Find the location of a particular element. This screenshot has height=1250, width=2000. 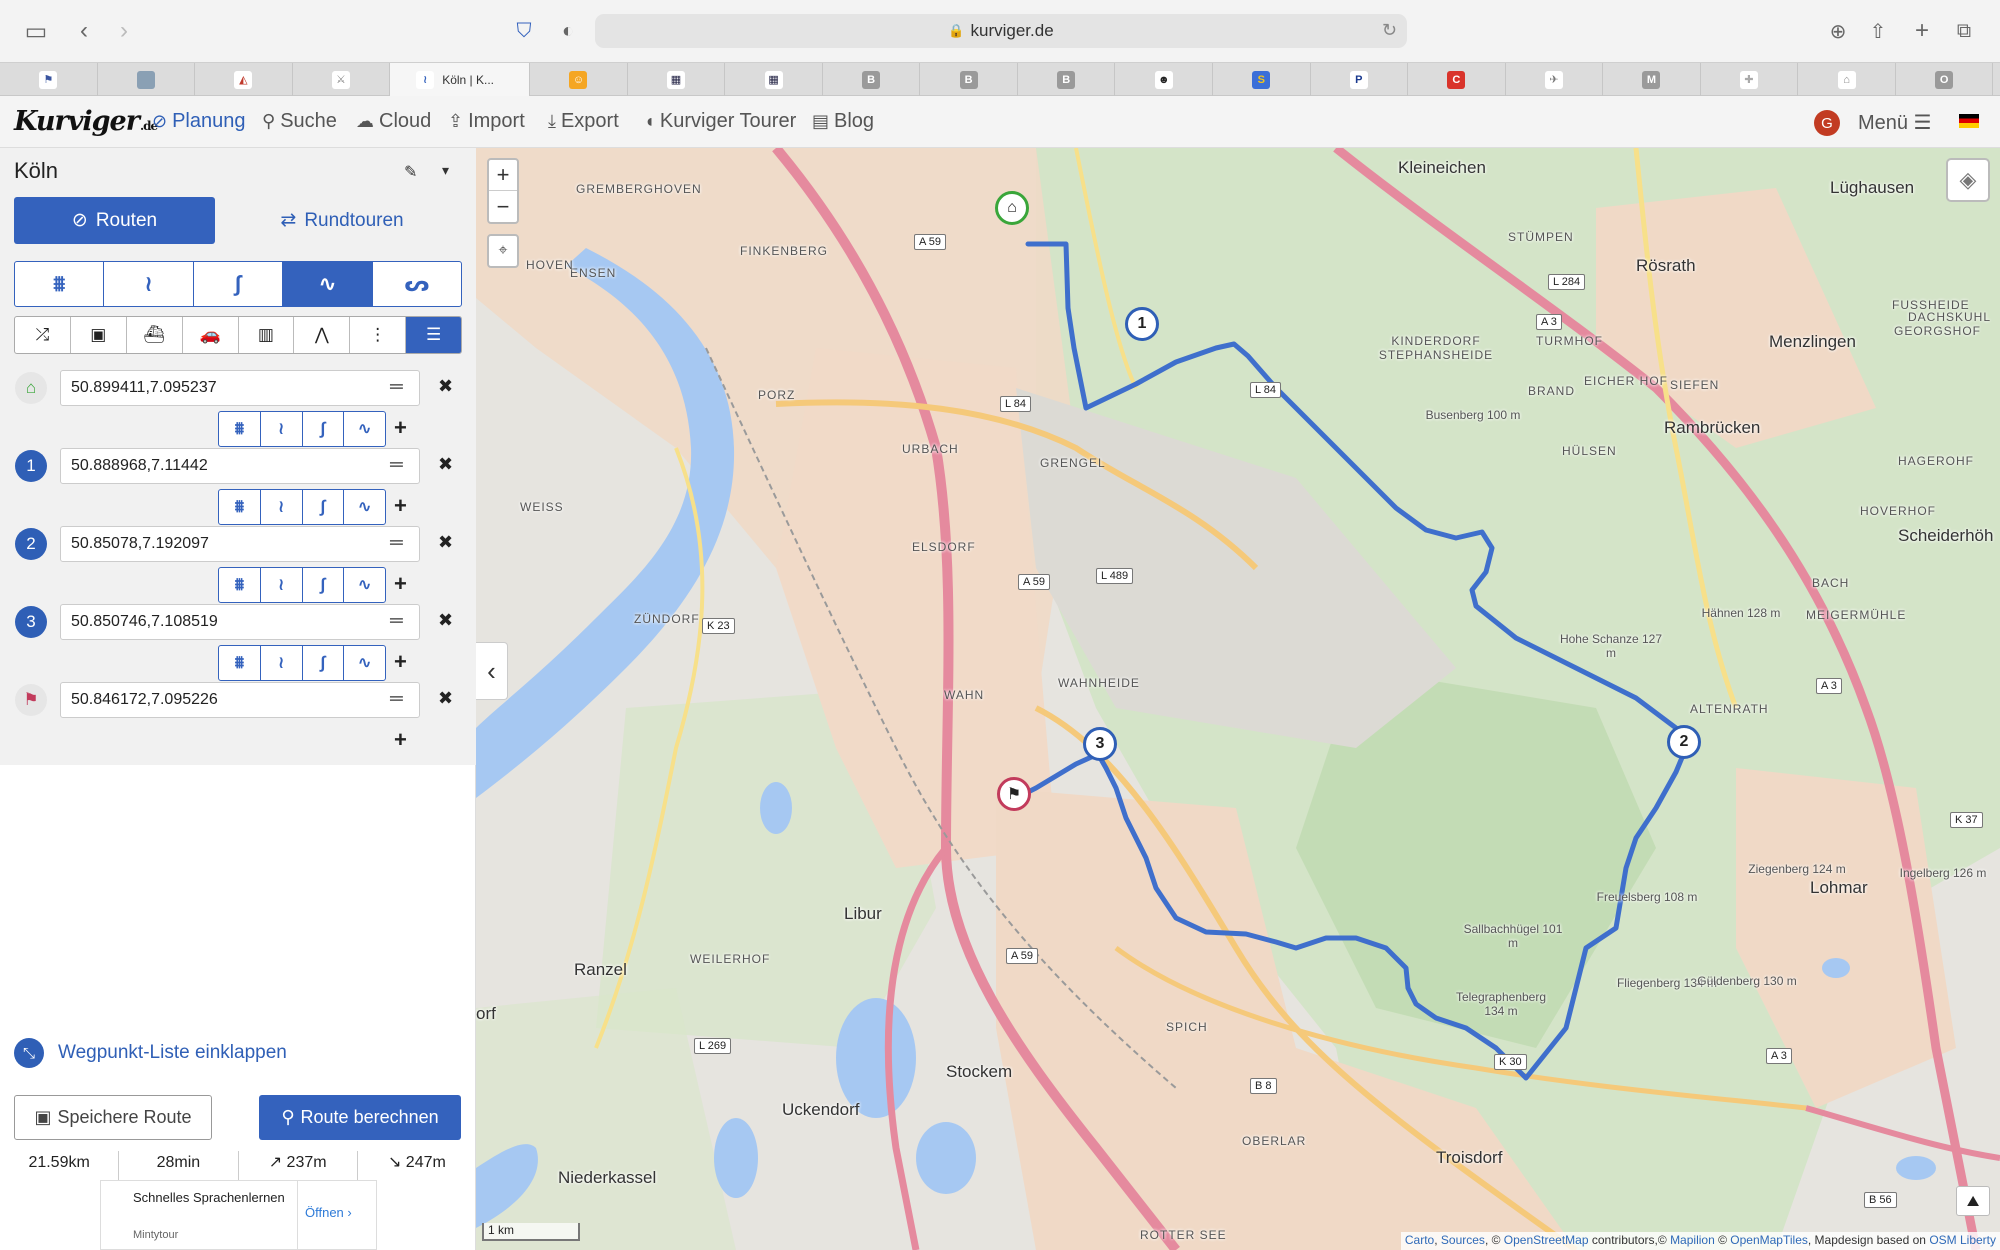

sidebar-toggle-icon: ▭ is located at coordinates (36, 31).